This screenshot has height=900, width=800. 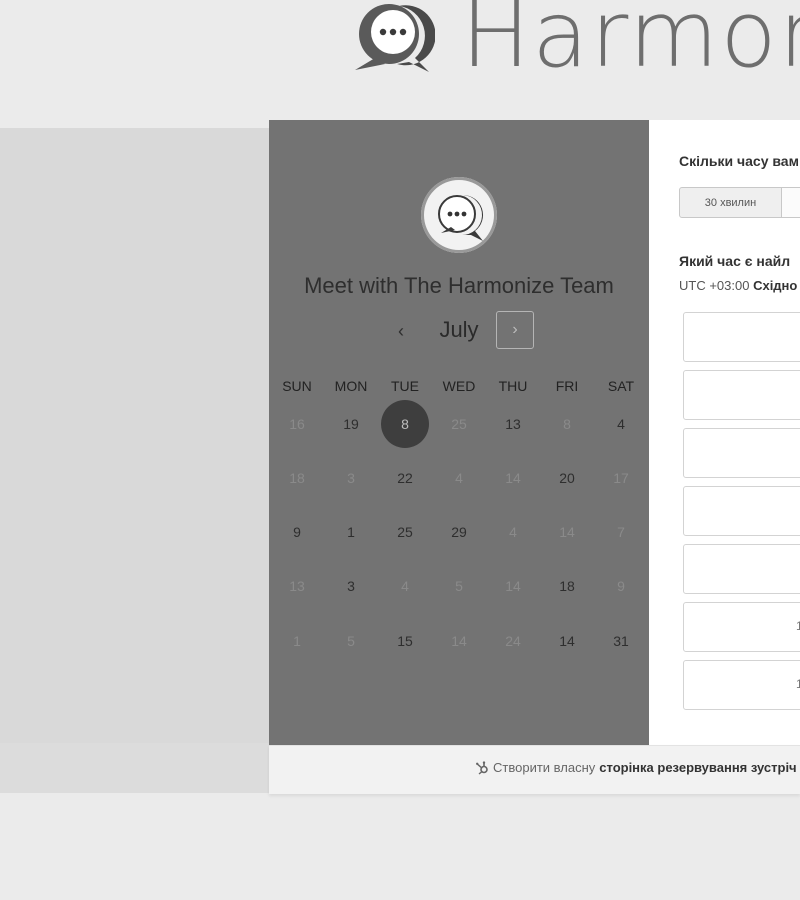 I want to click on calendar-day: 17, so click(x=621, y=478).